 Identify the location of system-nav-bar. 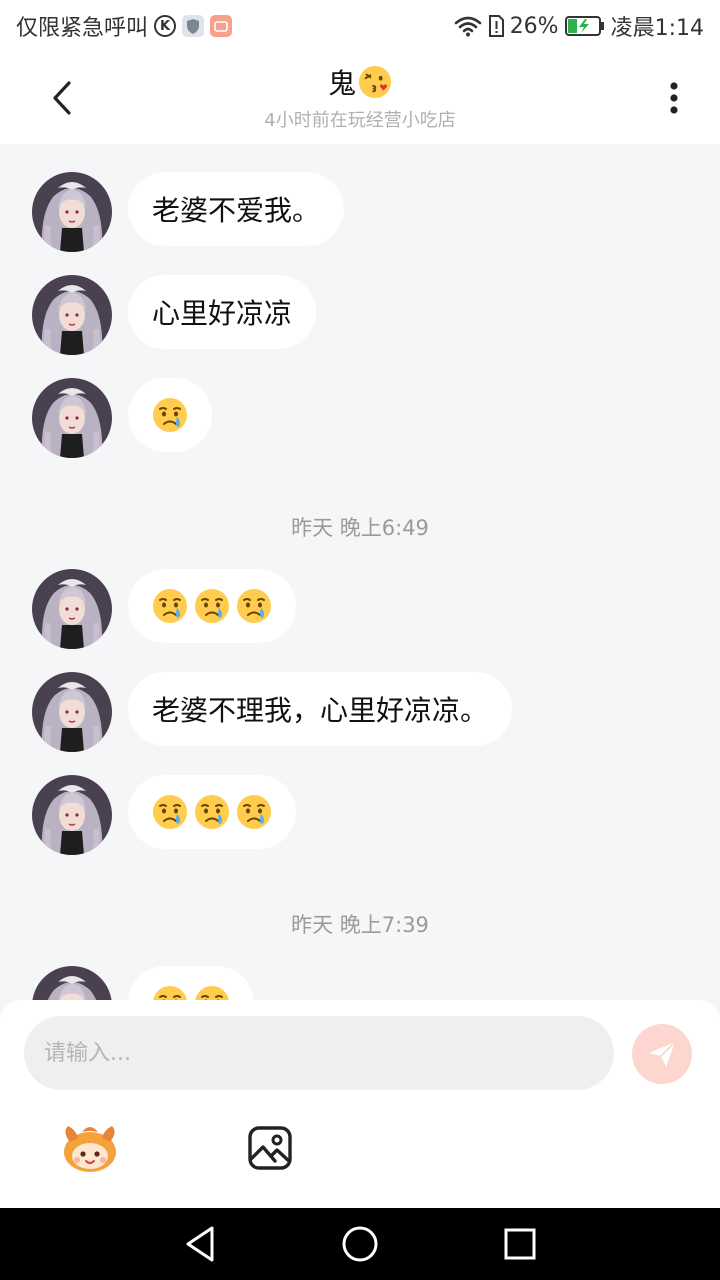
(360, 1244).